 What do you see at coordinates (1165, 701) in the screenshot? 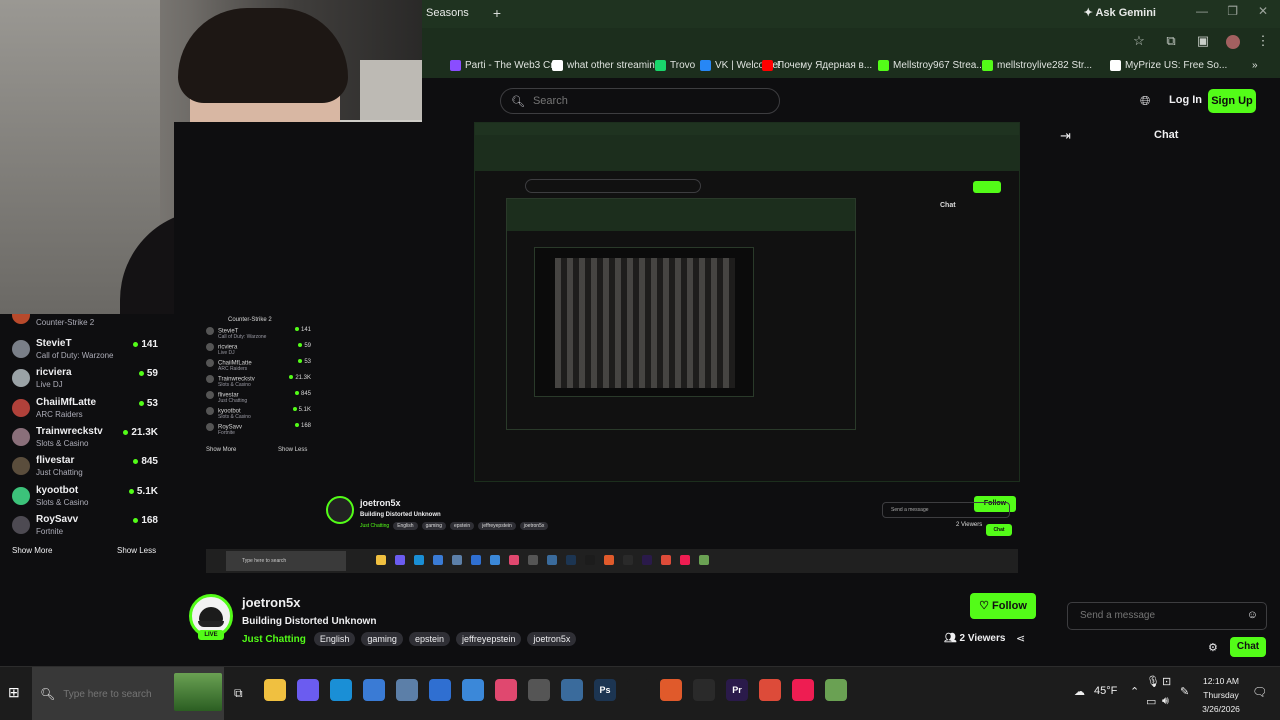
I see `volume-icon: 🔊︎` at bounding box center [1165, 701].